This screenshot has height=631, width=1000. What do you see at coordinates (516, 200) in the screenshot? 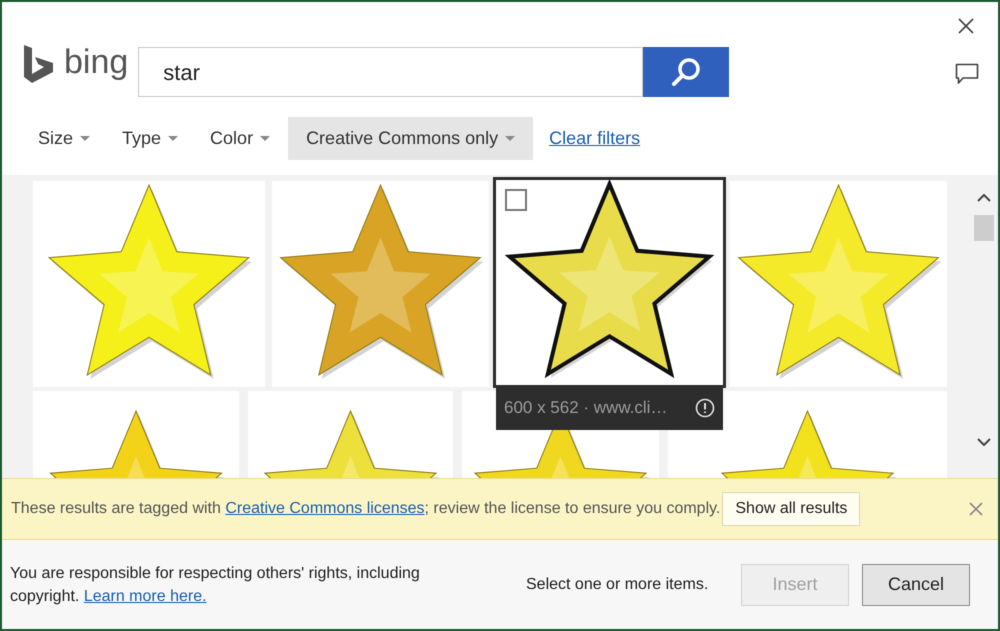
I see `checkbox` at bounding box center [516, 200].